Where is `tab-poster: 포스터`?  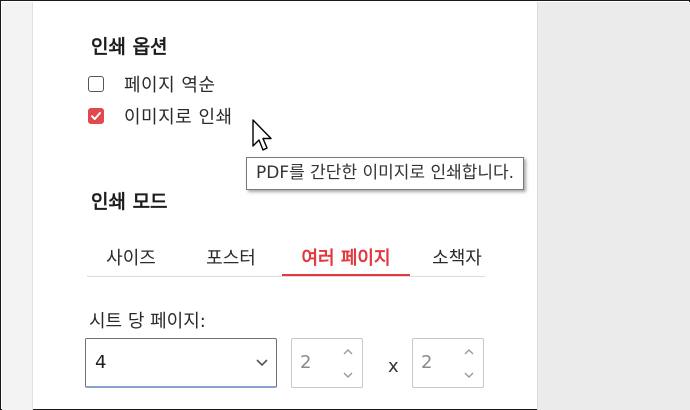
tab-poster: 포스터 is located at coordinates (231, 257).